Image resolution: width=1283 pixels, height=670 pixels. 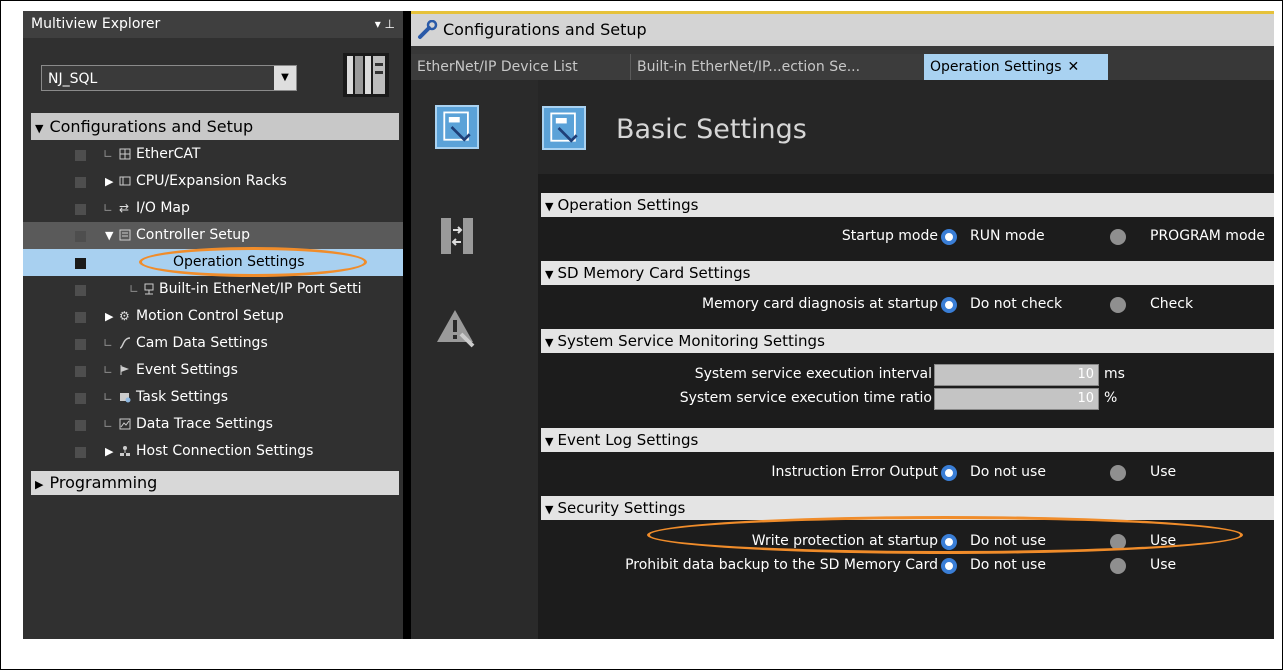 I want to click on tree-root-configurations: ▼ Configurations and Setup, so click(x=215, y=126).